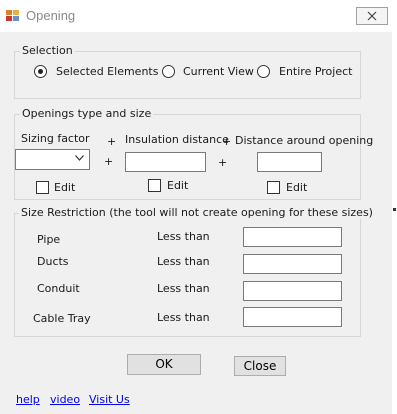 The height and width of the screenshot is (414, 397). What do you see at coordinates (177, 139) in the screenshot?
I see `insulation-distance-label: Insulation distance` at bounding box center [177, 139].